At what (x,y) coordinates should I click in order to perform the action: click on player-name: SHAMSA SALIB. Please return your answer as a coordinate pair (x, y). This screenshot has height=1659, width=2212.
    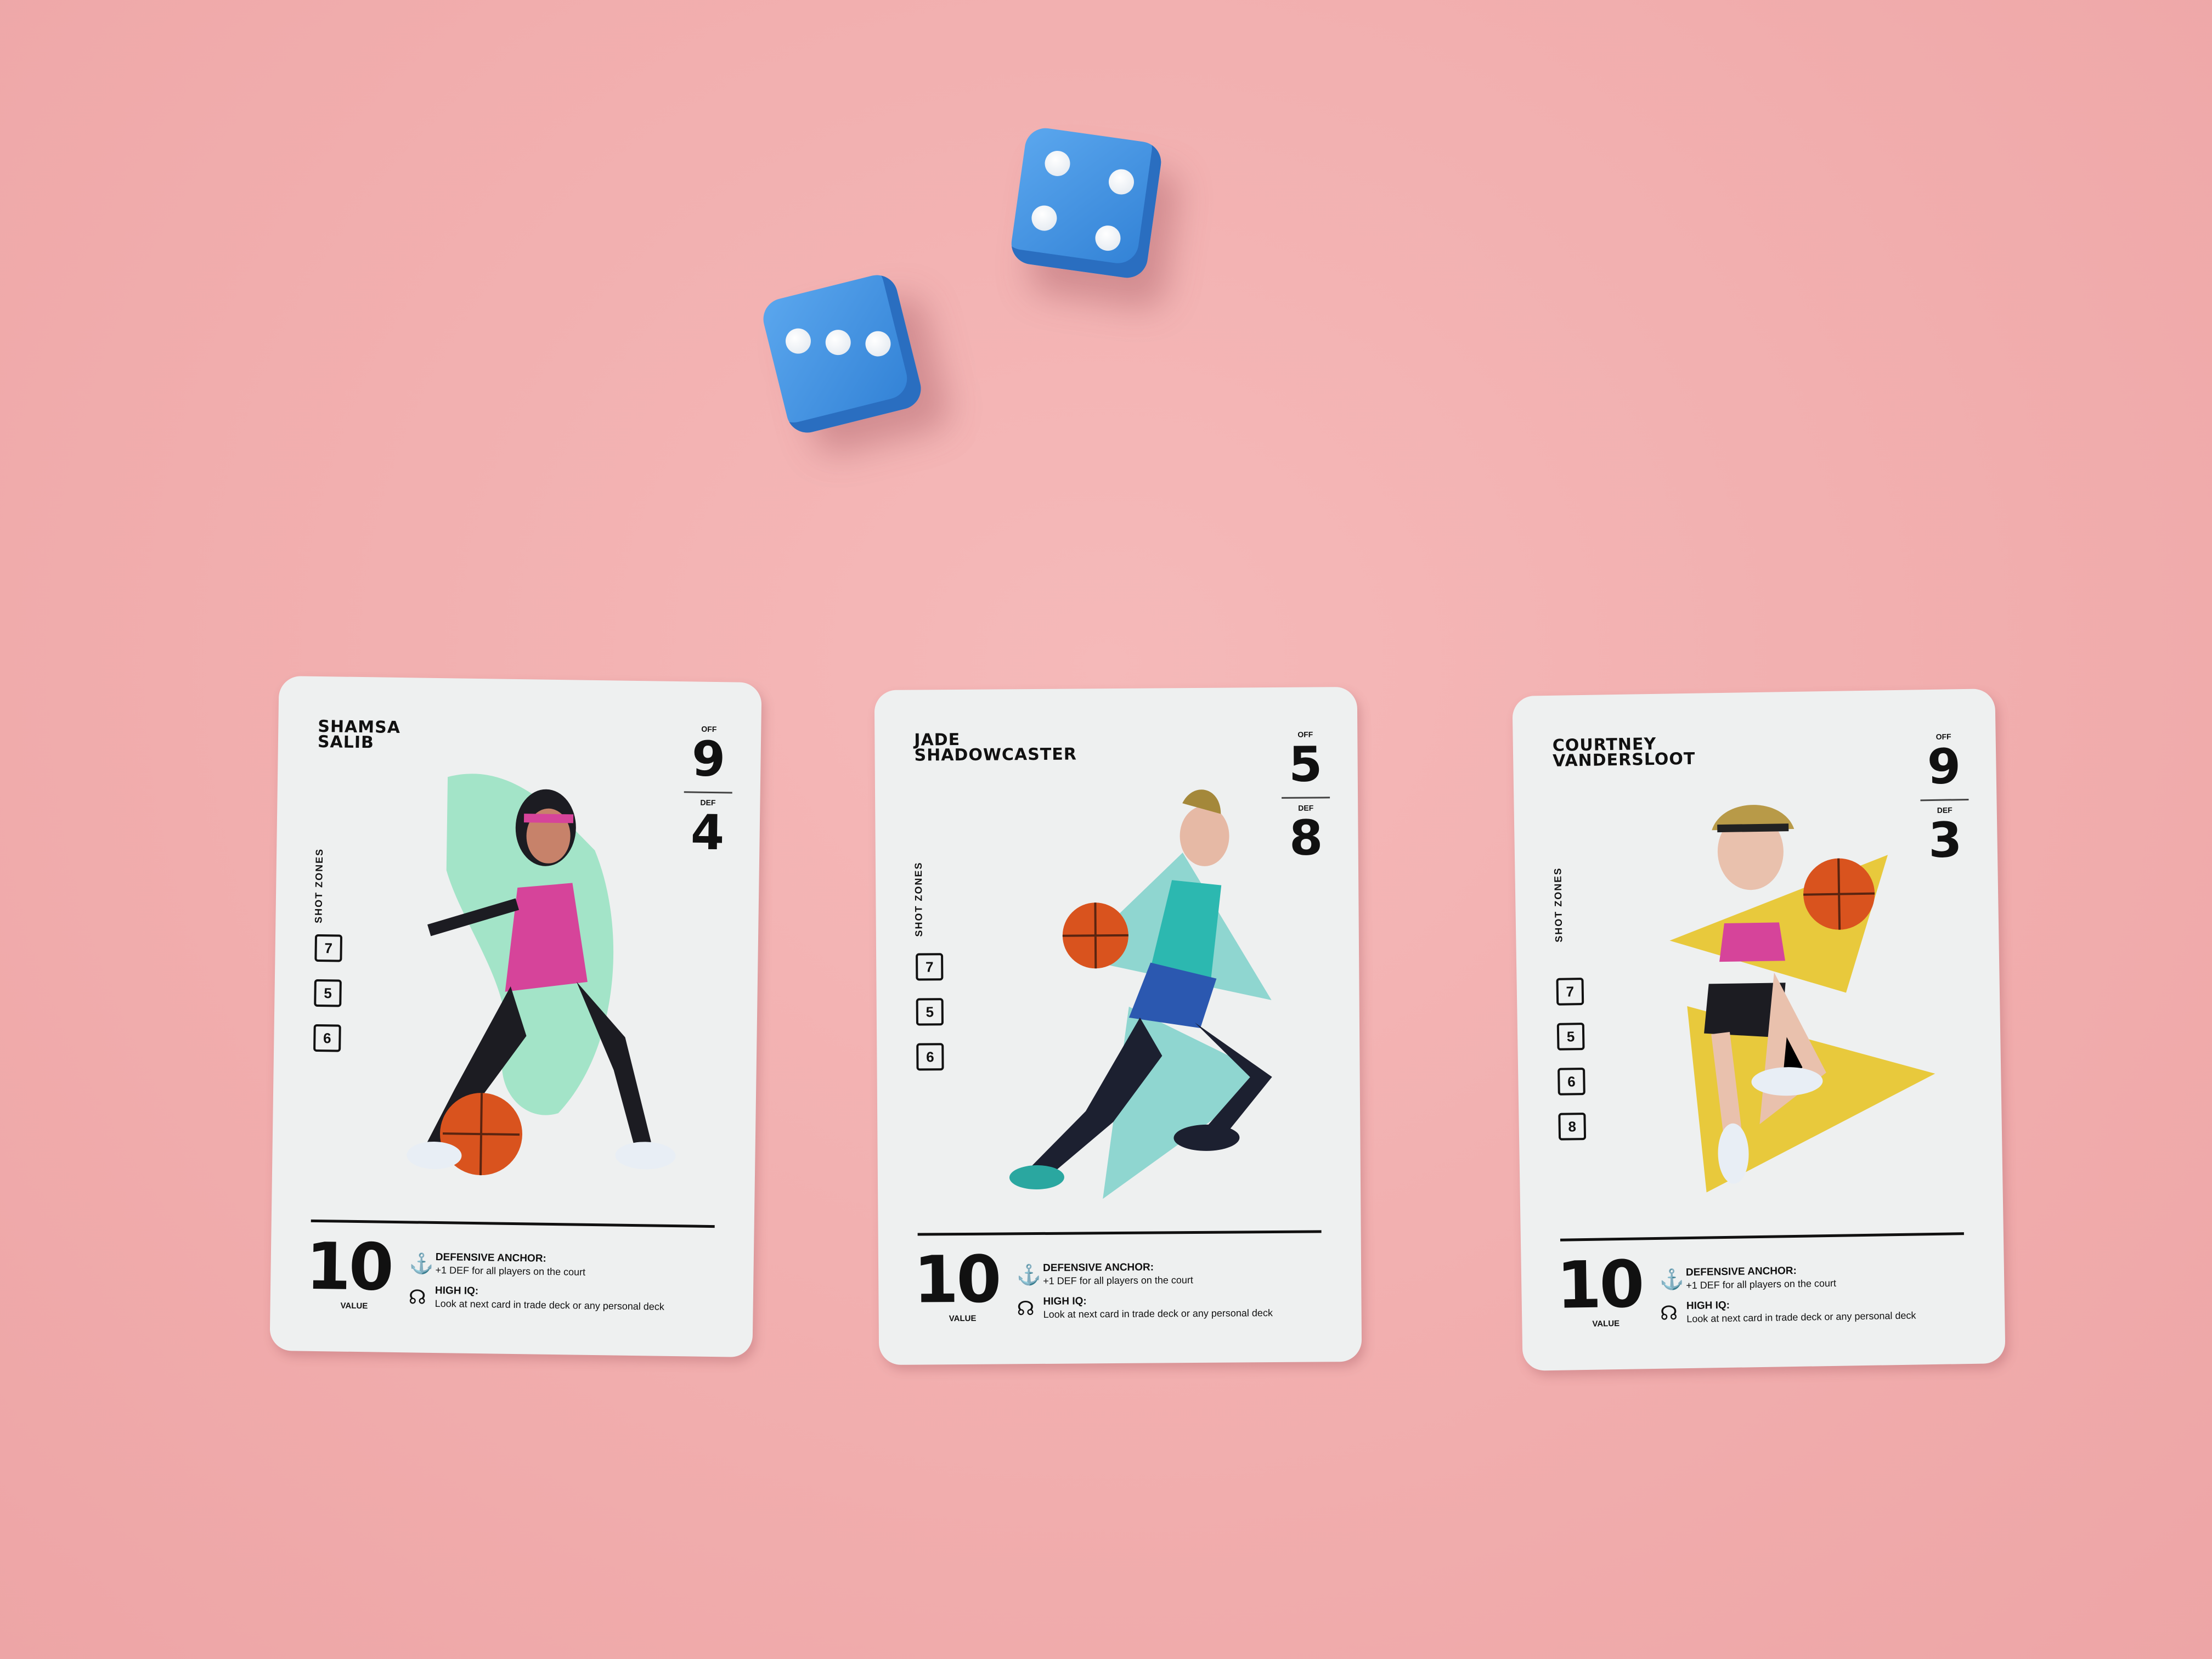
    Looking at the image, I should click on (359, 735).